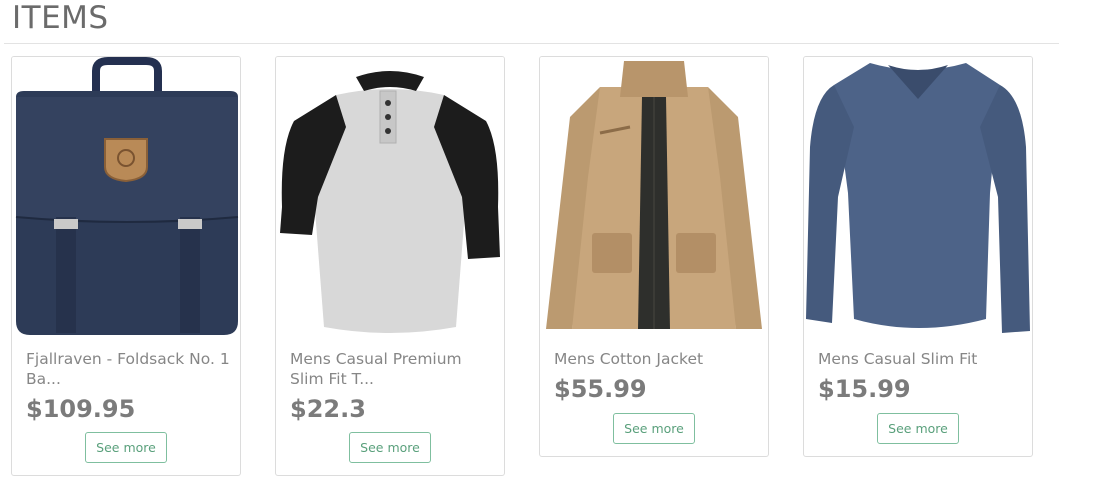  Describe the element at coordinates (898, 359) in the screenshot. I see `product-name: Mens Casual Slim Fit` at that location.